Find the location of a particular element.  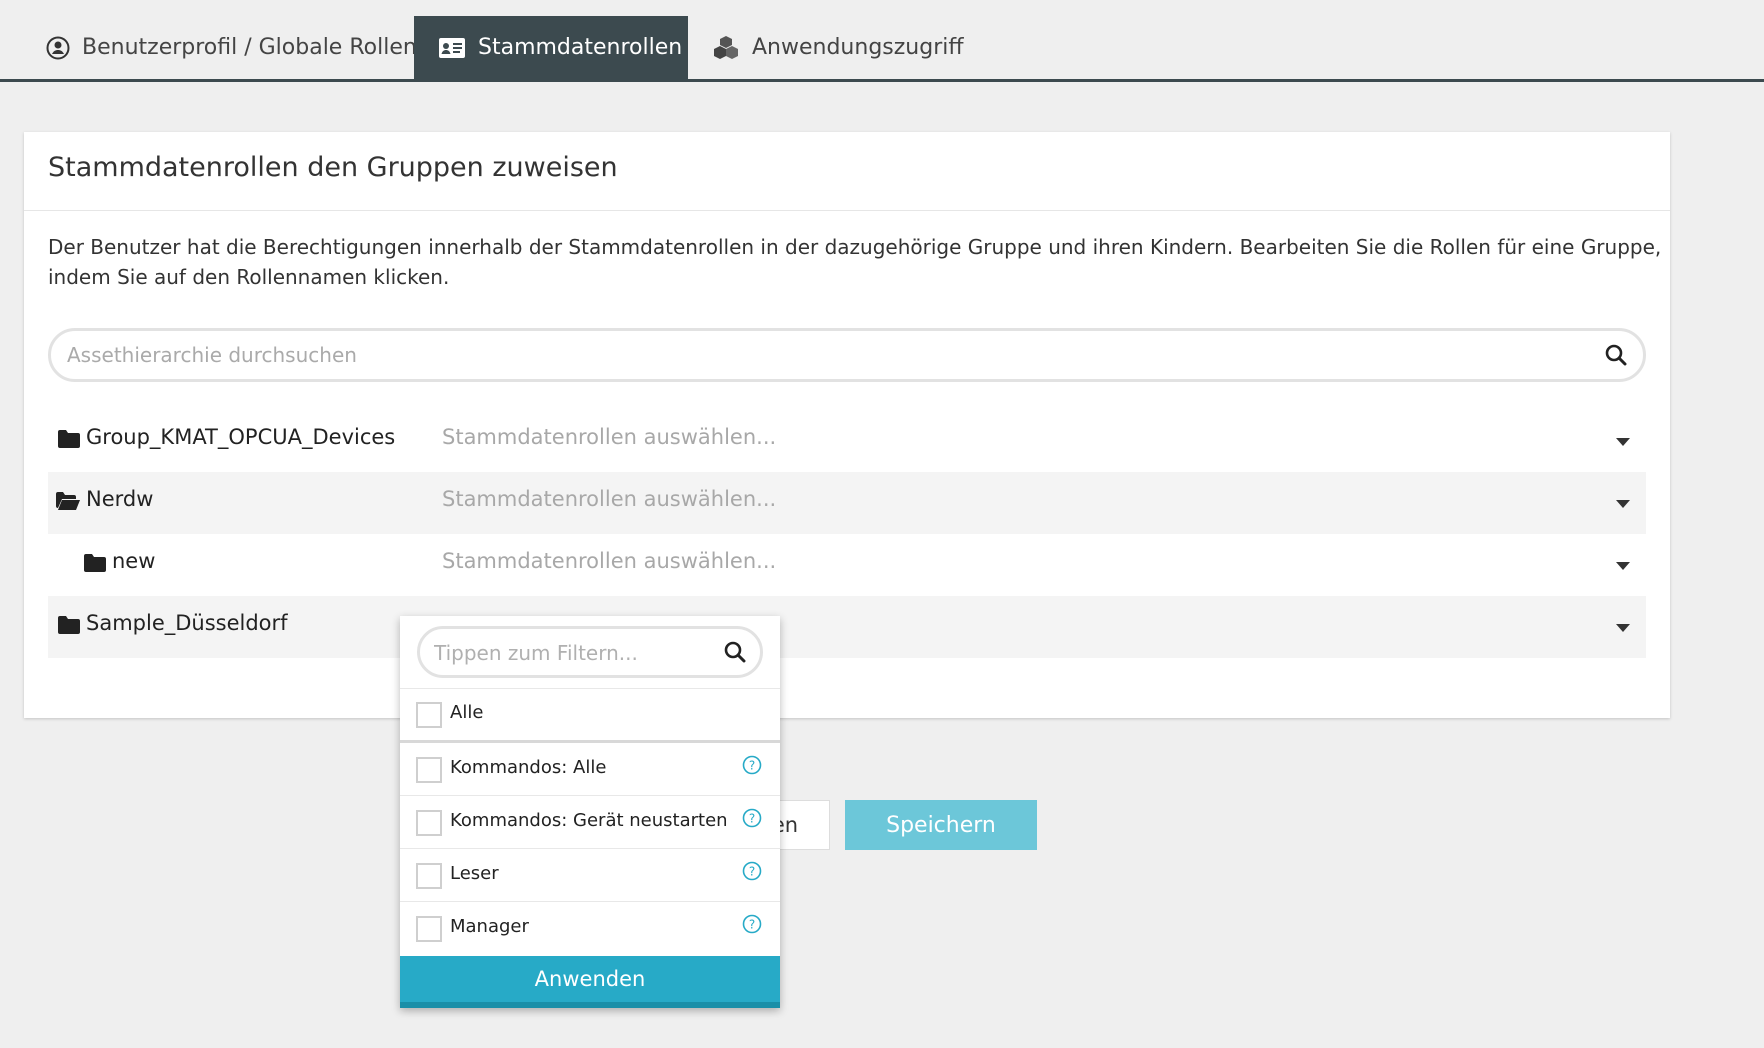

cubes-icon is located at coordinates (726, 48).